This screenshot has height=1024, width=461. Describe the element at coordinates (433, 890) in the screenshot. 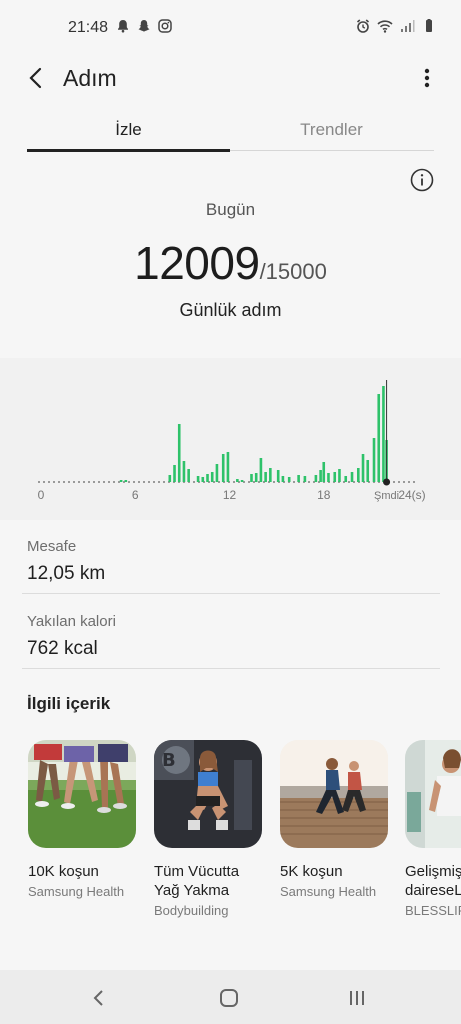

I see `card-title-line: daireseL` at that location.